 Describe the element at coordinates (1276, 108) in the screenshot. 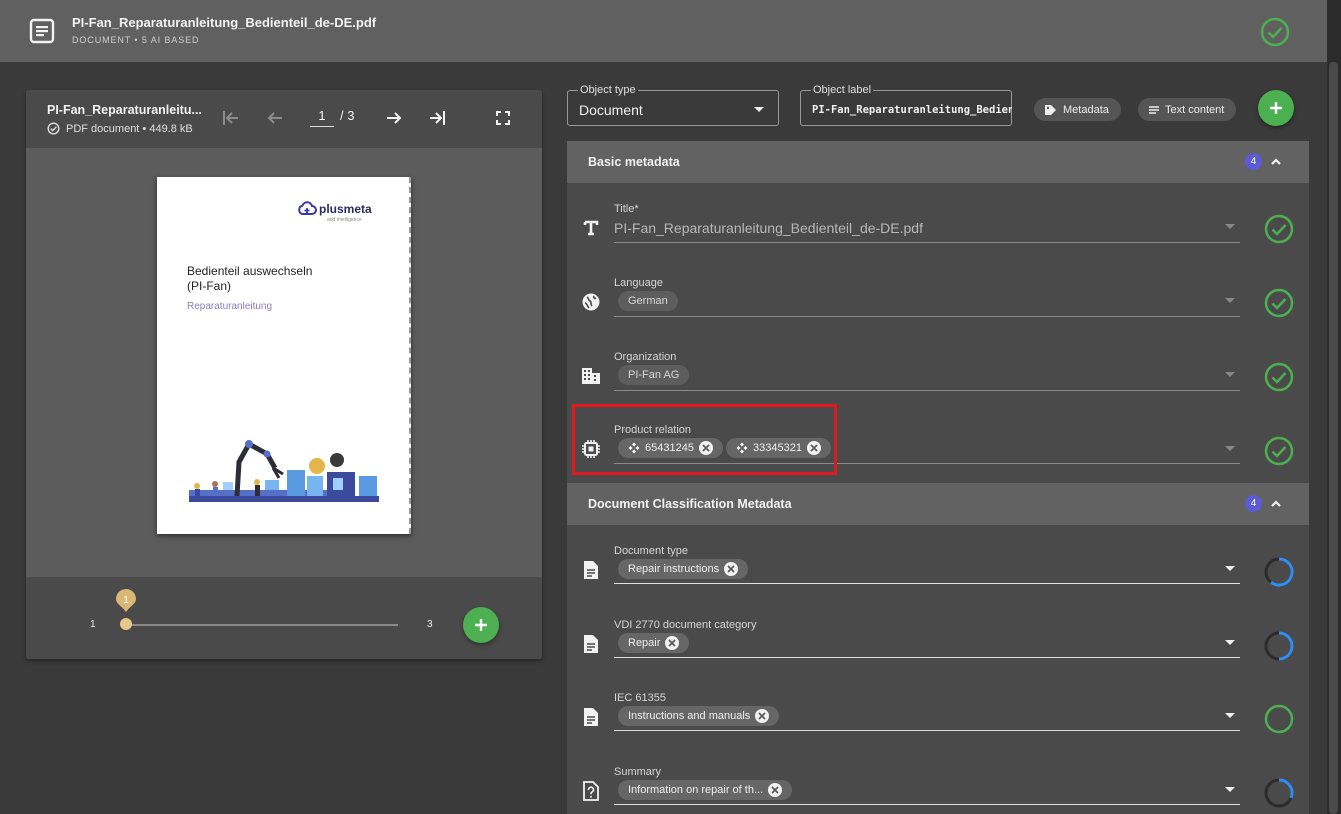

I see `add-object-button` at that location.